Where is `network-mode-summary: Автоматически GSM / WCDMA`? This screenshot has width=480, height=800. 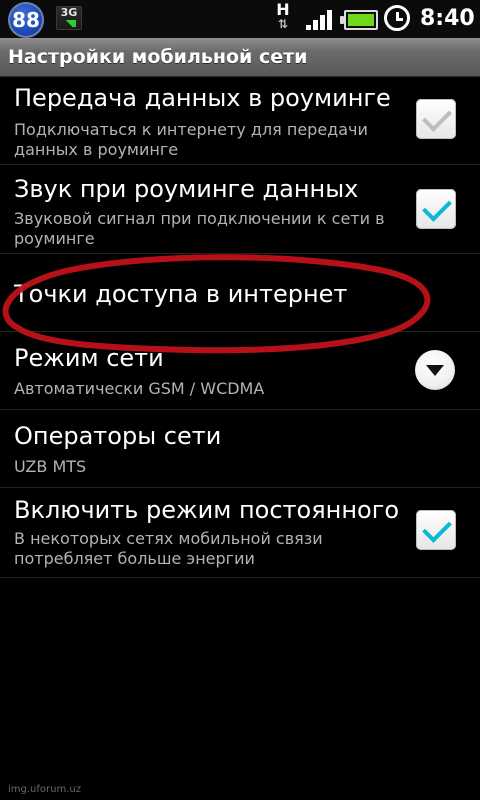
network-mode-summary: Автоматически GSM / WCDMA is located at coordinates (139, 388).